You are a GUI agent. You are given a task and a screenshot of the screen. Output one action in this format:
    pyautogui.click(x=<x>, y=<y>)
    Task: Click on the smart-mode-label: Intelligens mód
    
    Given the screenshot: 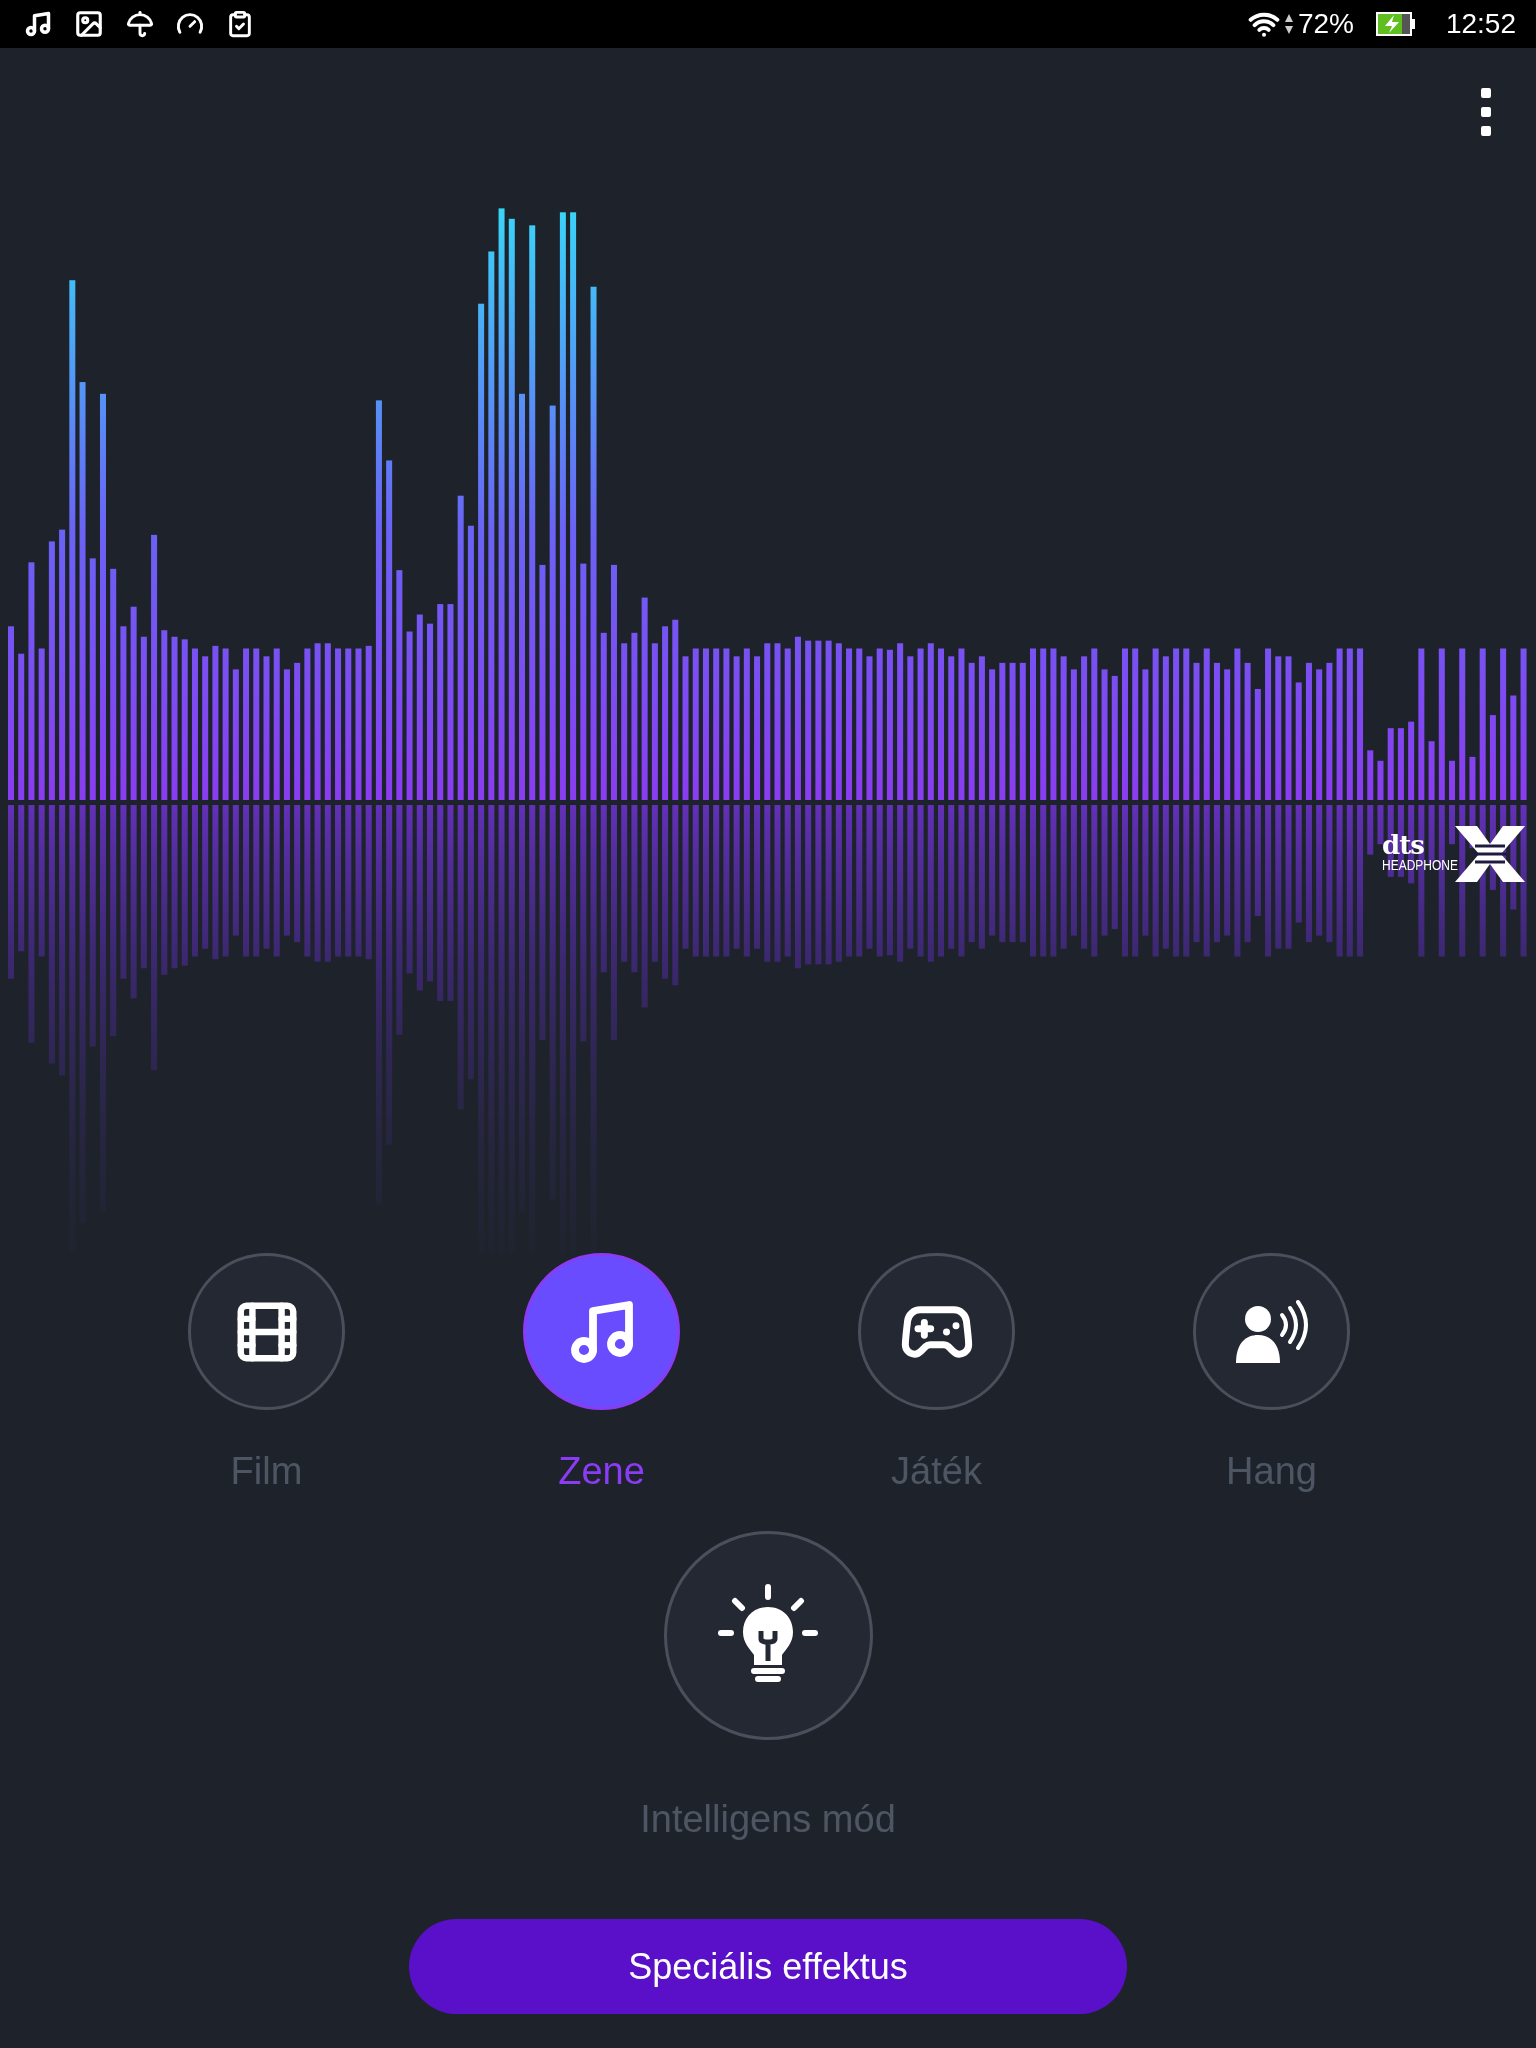 What is the action you would take?
    pyautogui.click(x=768, y=1819)
    